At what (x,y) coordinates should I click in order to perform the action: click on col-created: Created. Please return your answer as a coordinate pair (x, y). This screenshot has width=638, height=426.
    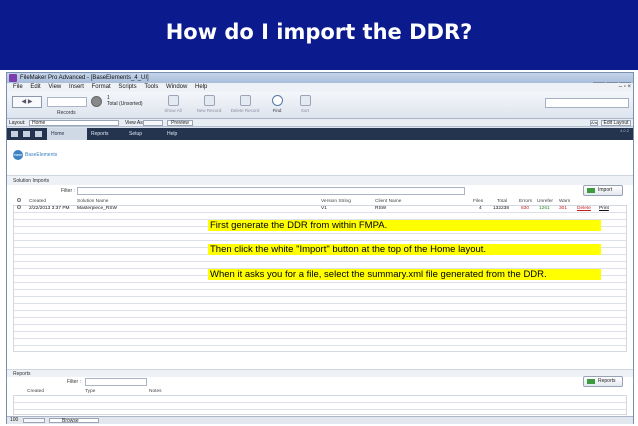
    Looking at the image, I should click on (38, 201).